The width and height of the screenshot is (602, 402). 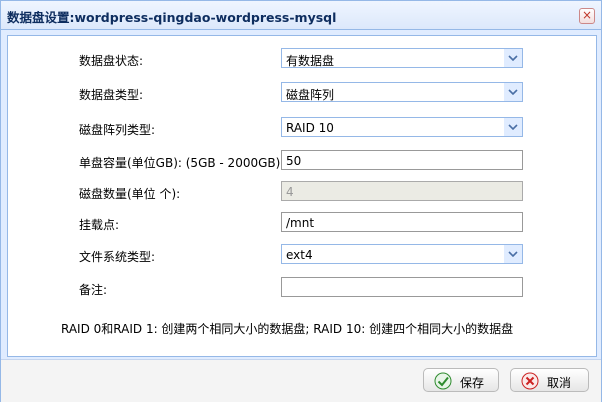 What do you see at coordinates (472, 383) in the screenshot?
I see `save-label: 保存` at bounding box center [472, 383].